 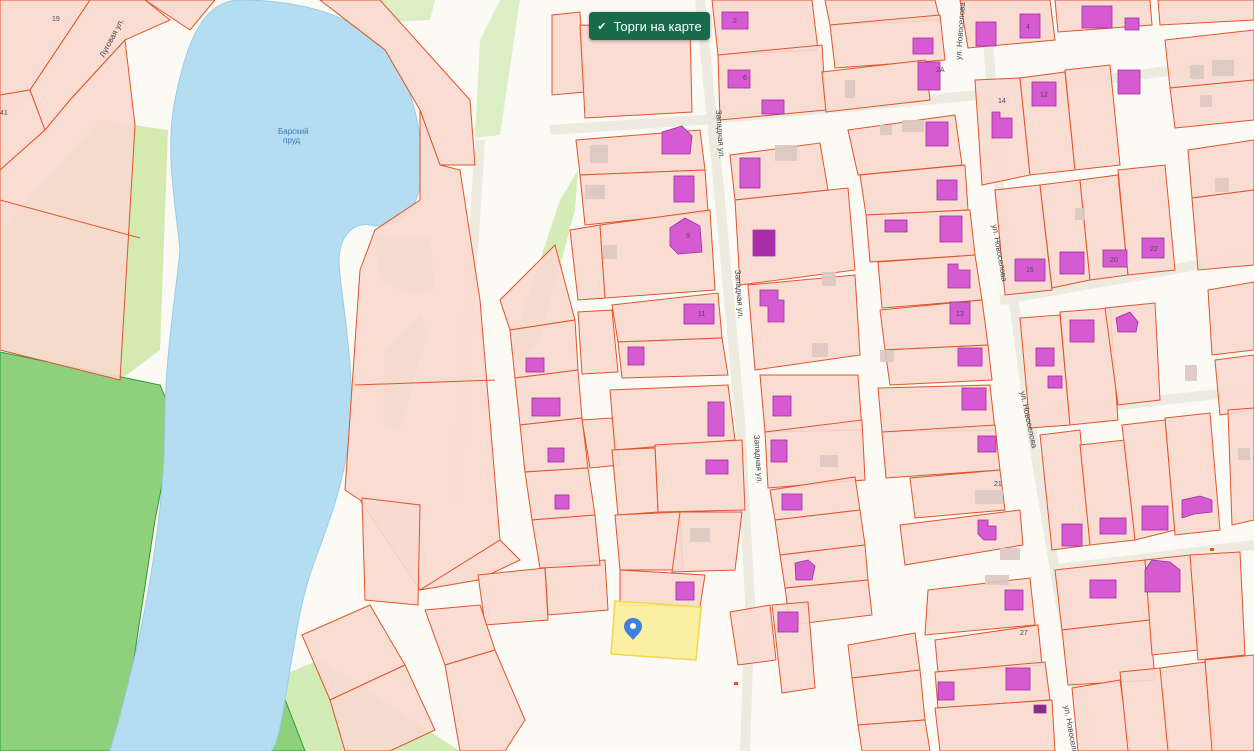 I want to click on house-number: 13, so click(x=960, y=314).